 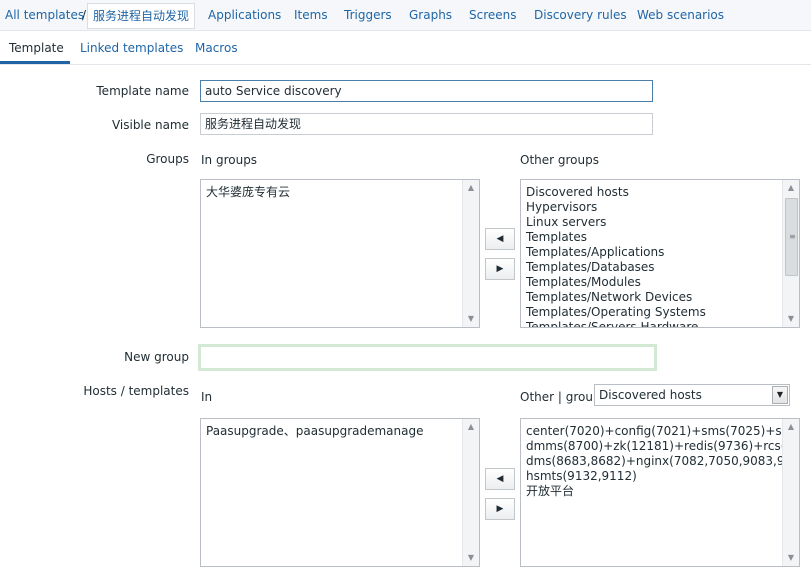 What do you see at coordinates (340, 253) in the screenshot?
I see `in-groups-listbox: 大华婆庞专有云 ▲ ▼` at bounding box center [340, 253].